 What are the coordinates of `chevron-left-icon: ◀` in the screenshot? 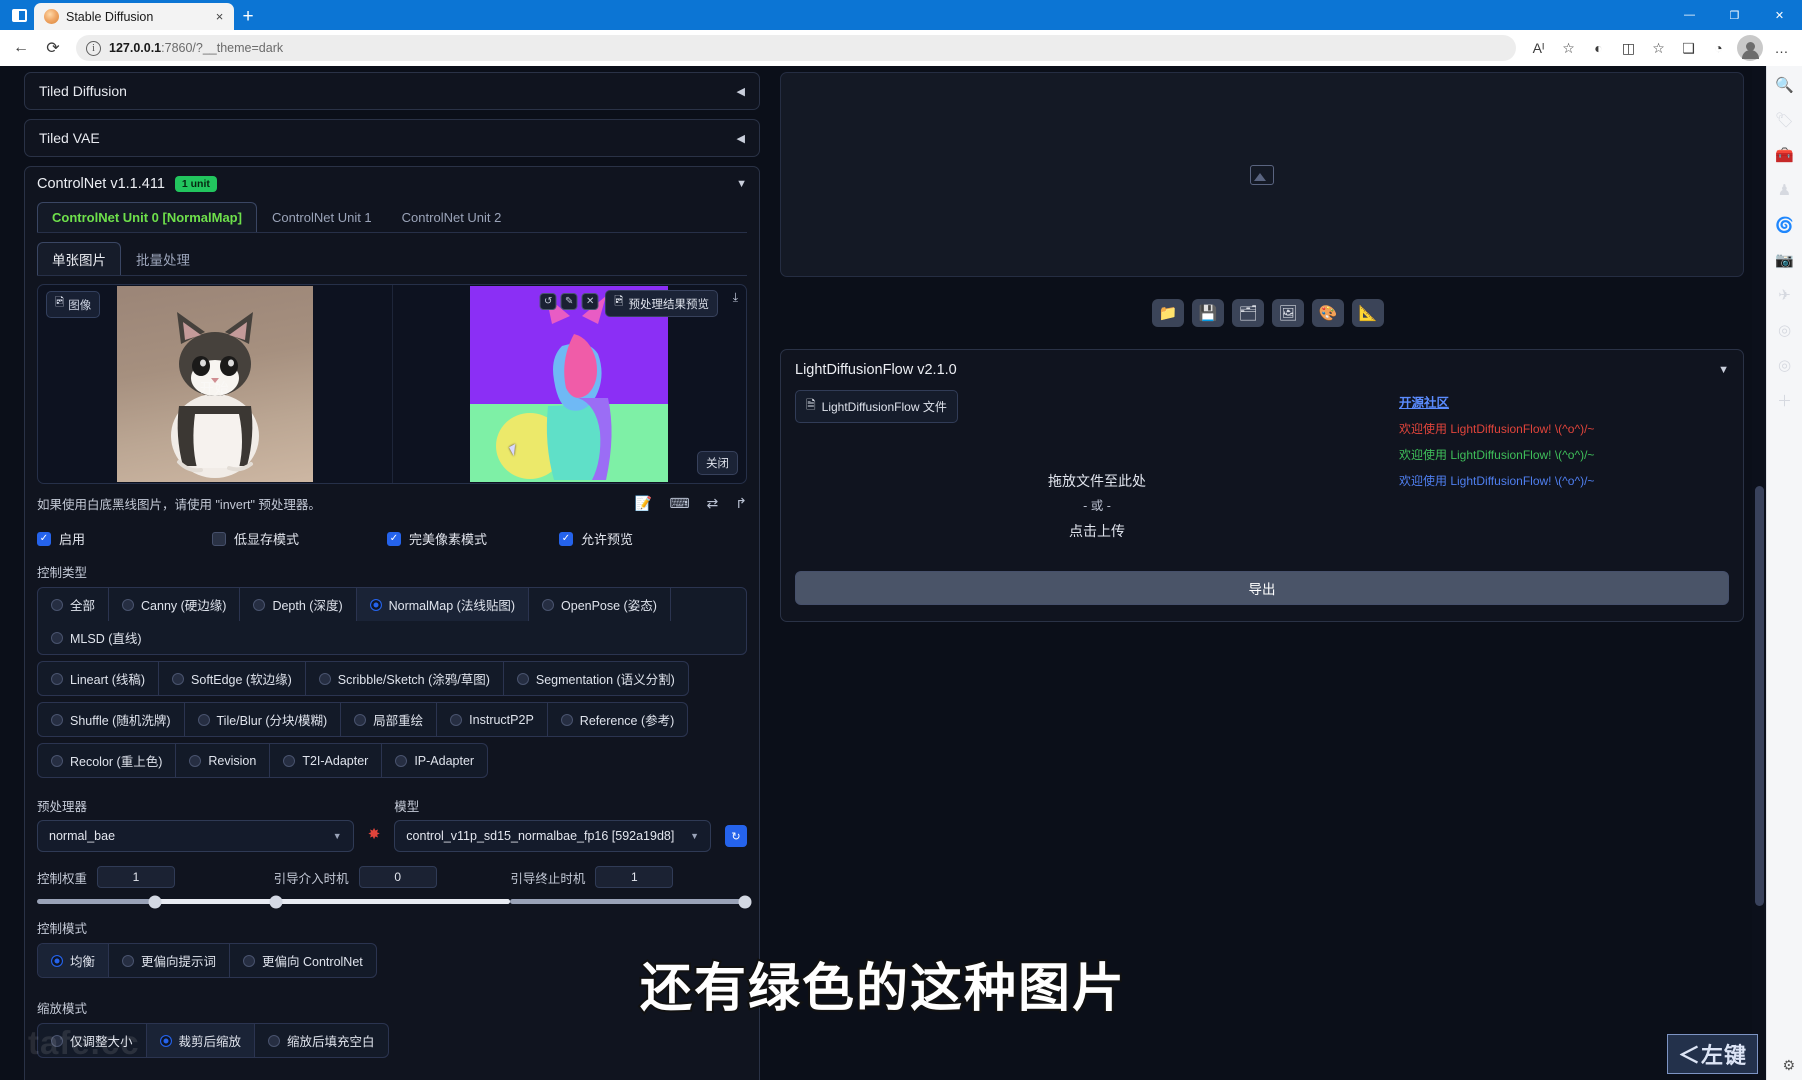 It's located at (741, 91).